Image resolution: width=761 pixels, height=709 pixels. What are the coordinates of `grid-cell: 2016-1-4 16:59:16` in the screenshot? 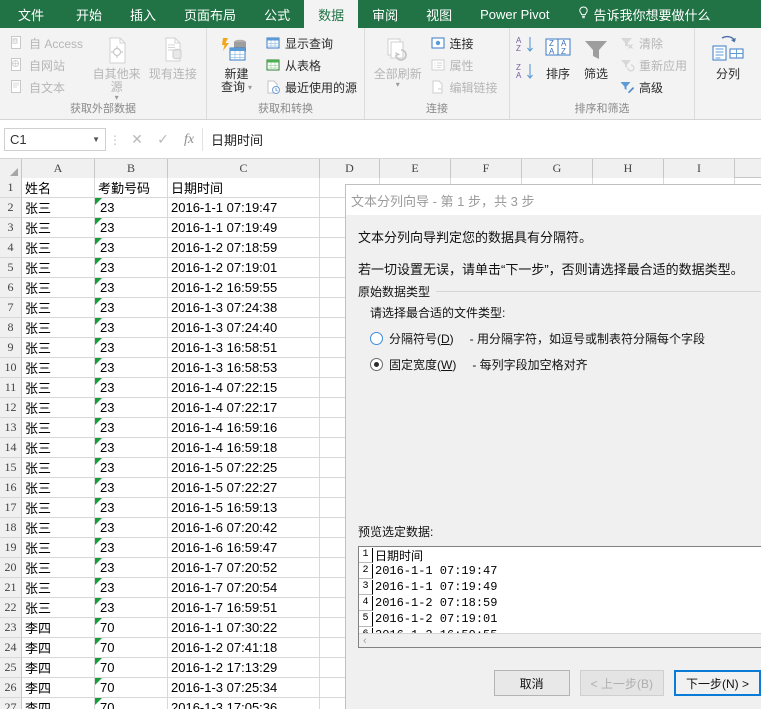 It's located at (244, 428).